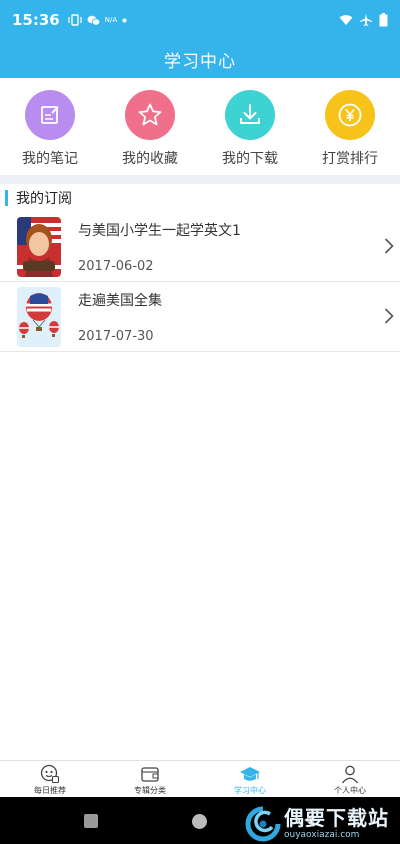  I want to click on subscriptions-title: 我的订阅, so click(44, 199).